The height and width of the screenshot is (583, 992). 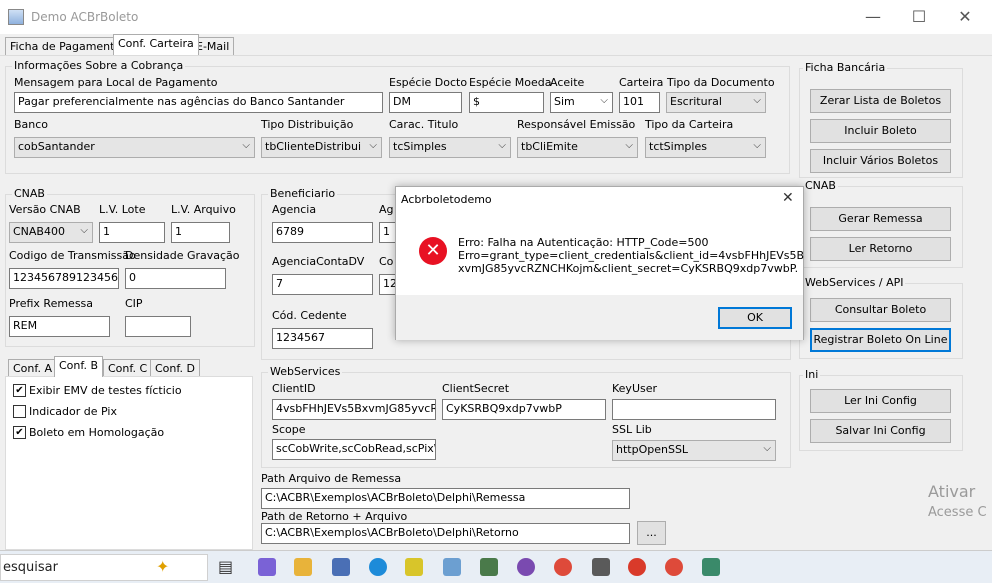 What do you see at coordinates (51, 232) in the screenshot?
I see `versao-cnab-select: CNAB400 ⌵` at bounding box center [51, 232].